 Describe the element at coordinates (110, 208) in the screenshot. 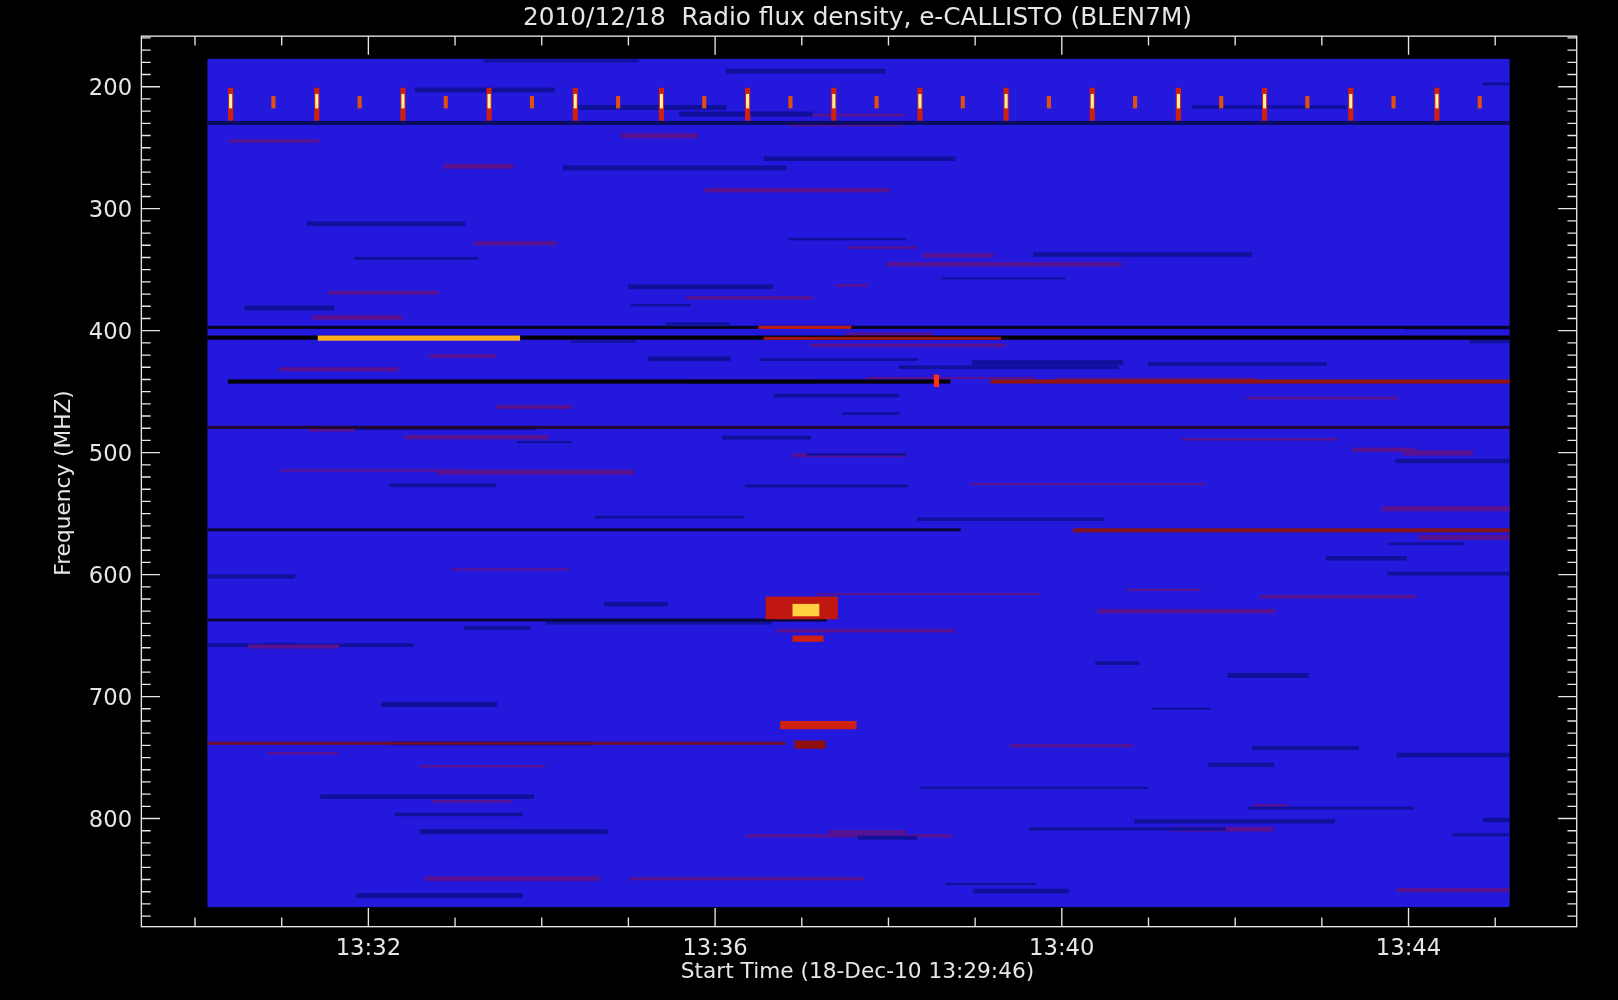

I see `axis-tick-label: 300` at that location.